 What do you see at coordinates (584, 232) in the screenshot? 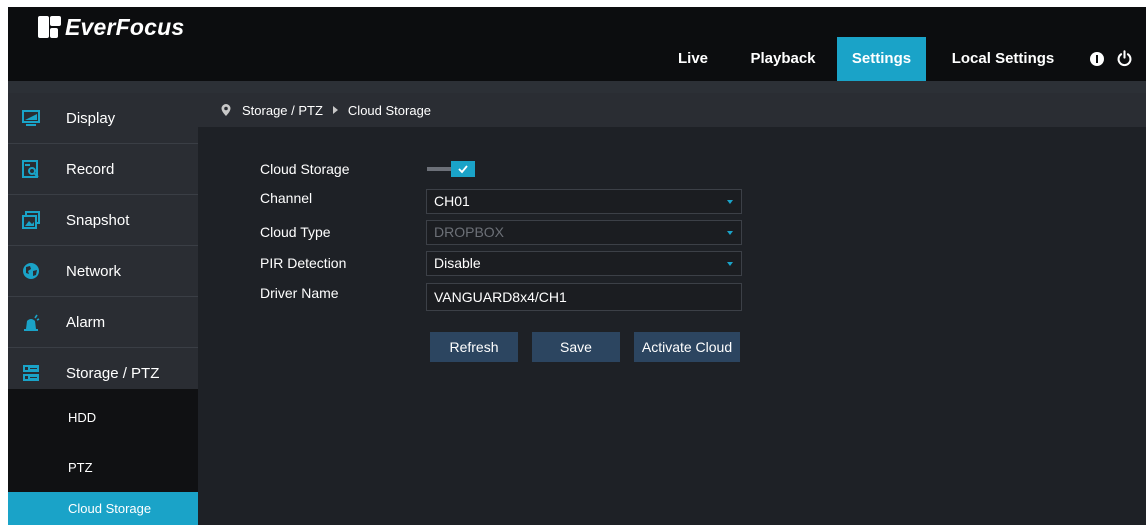
I see `cloud-type-select: DROPBOX` at bounding box center [584, 232].